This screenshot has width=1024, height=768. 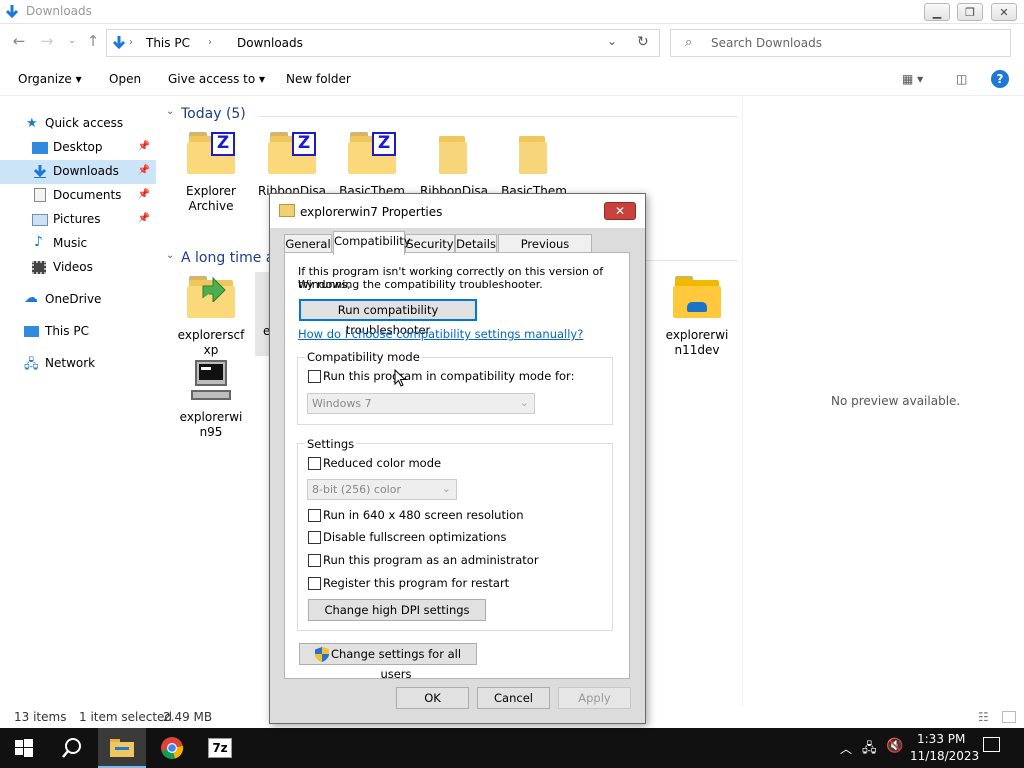 I want to click on color-depth-select: 8-bit (256) color ⌄, so click(x=382, y=489).